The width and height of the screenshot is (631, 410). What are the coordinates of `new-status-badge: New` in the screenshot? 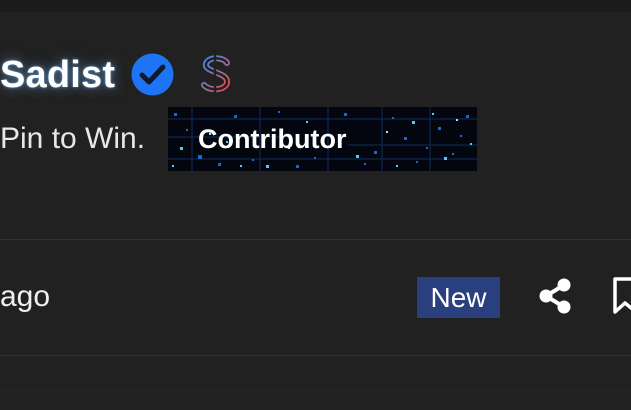 It's located at (458, 297).